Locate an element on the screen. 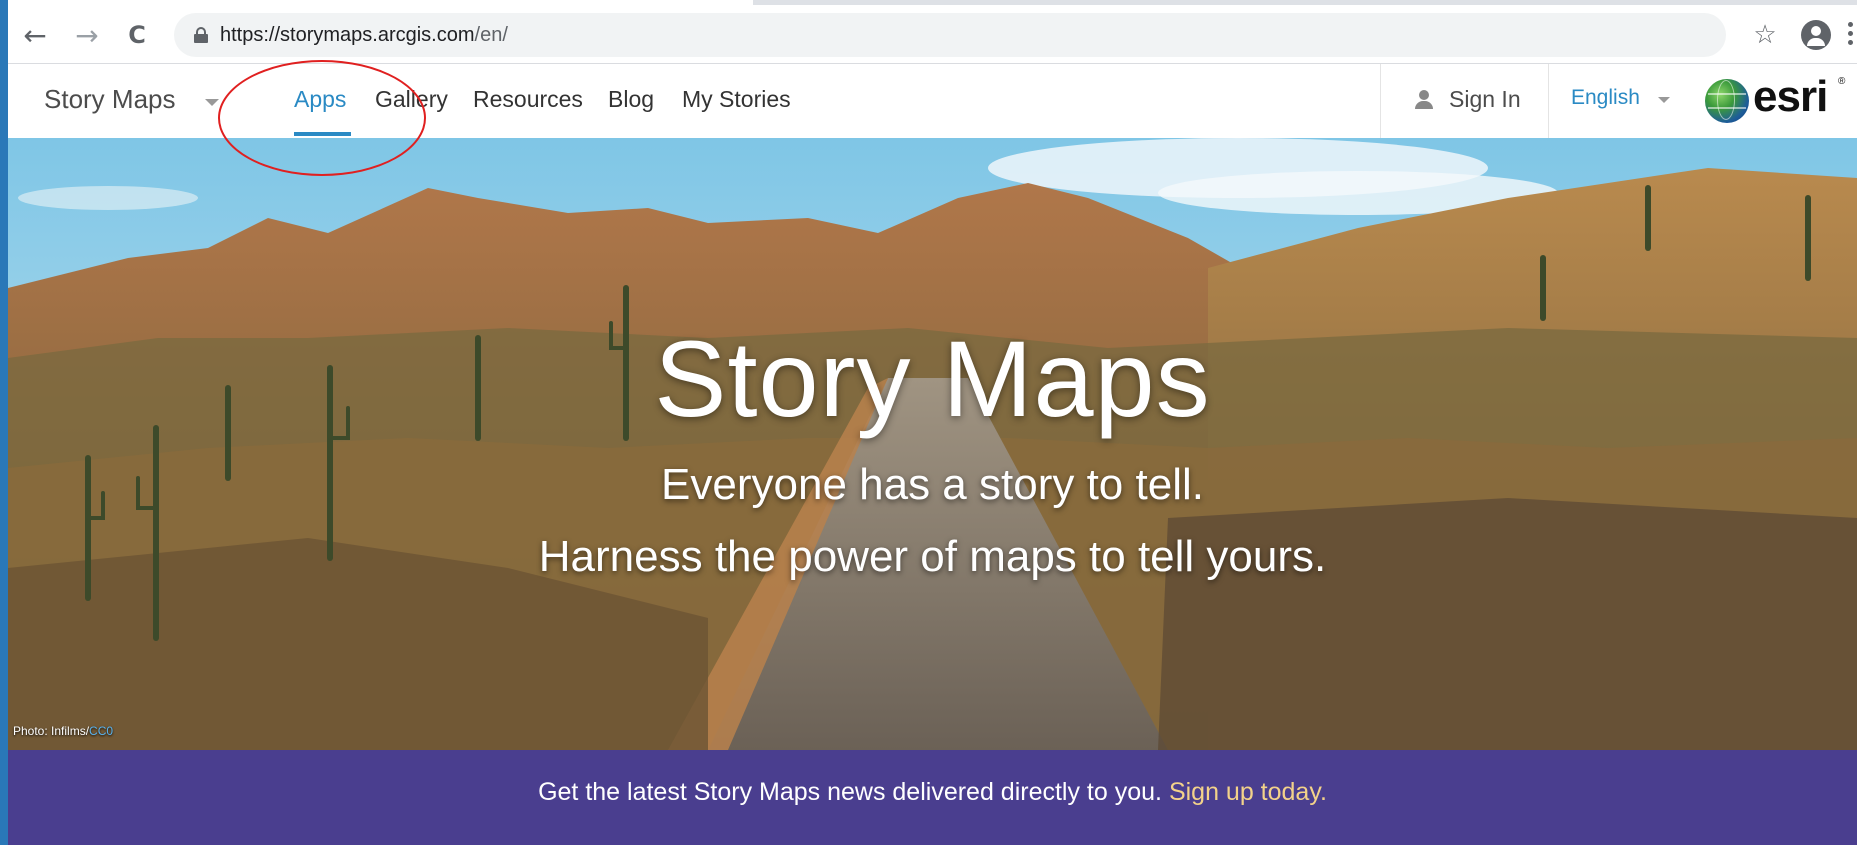 This screenshot has width=1857, height=845. sign-up-link: Sign up today. is located at coordinates (1248, 792).